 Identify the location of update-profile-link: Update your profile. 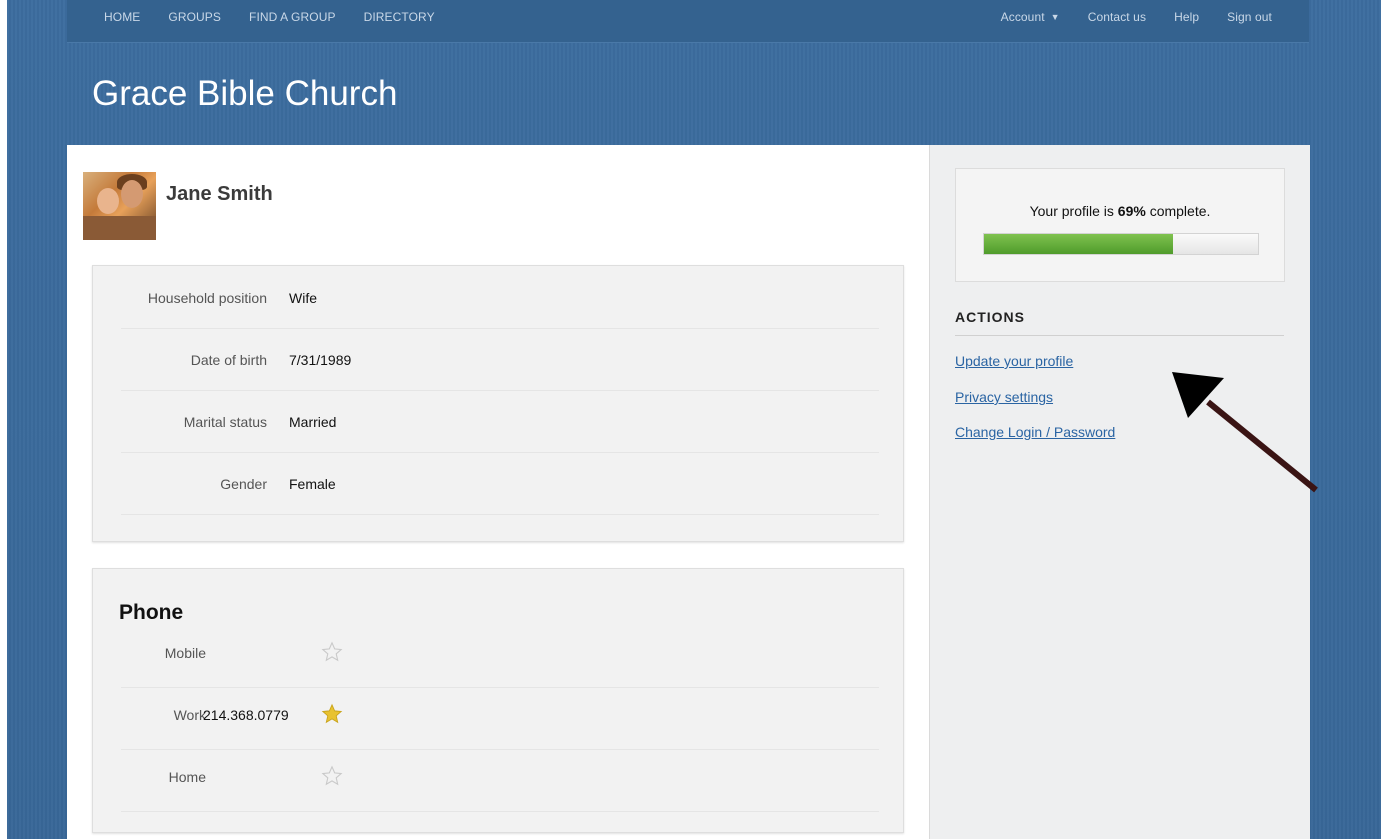
(1014, 361).